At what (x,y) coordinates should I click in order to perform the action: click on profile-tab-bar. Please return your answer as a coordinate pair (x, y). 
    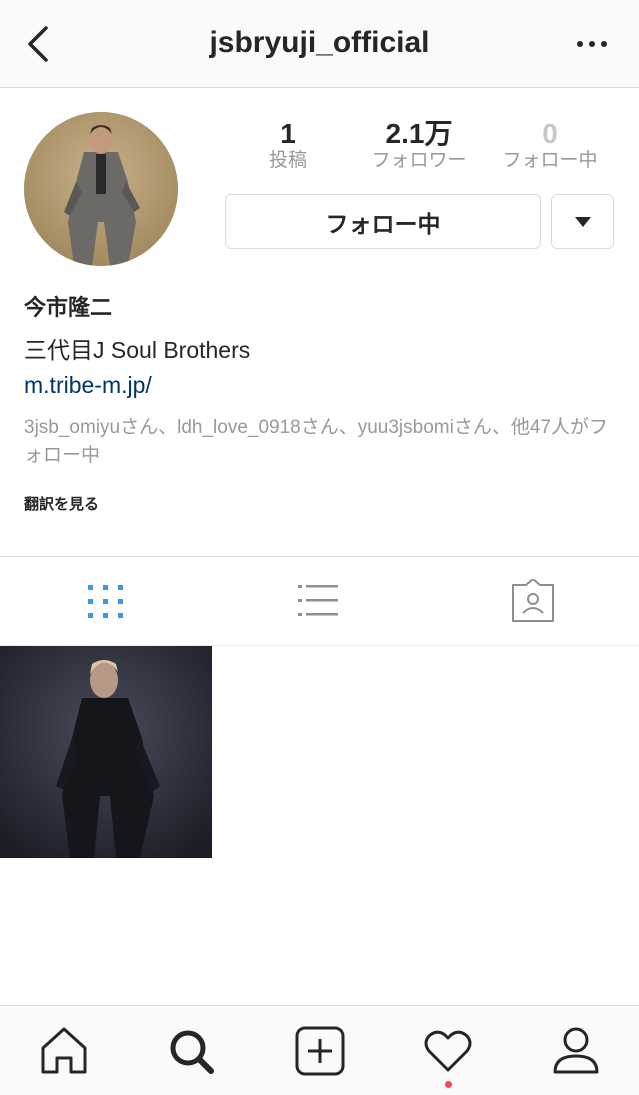
    Looking at the image, I should click on (319, 601).